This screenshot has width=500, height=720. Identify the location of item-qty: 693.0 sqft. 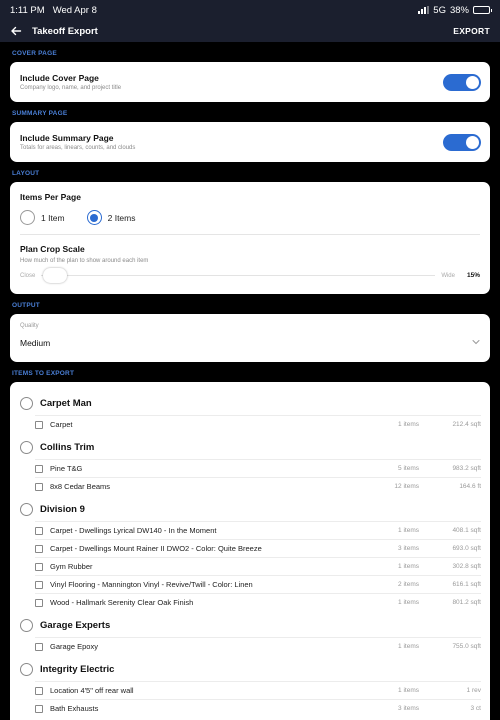
(466, 548).